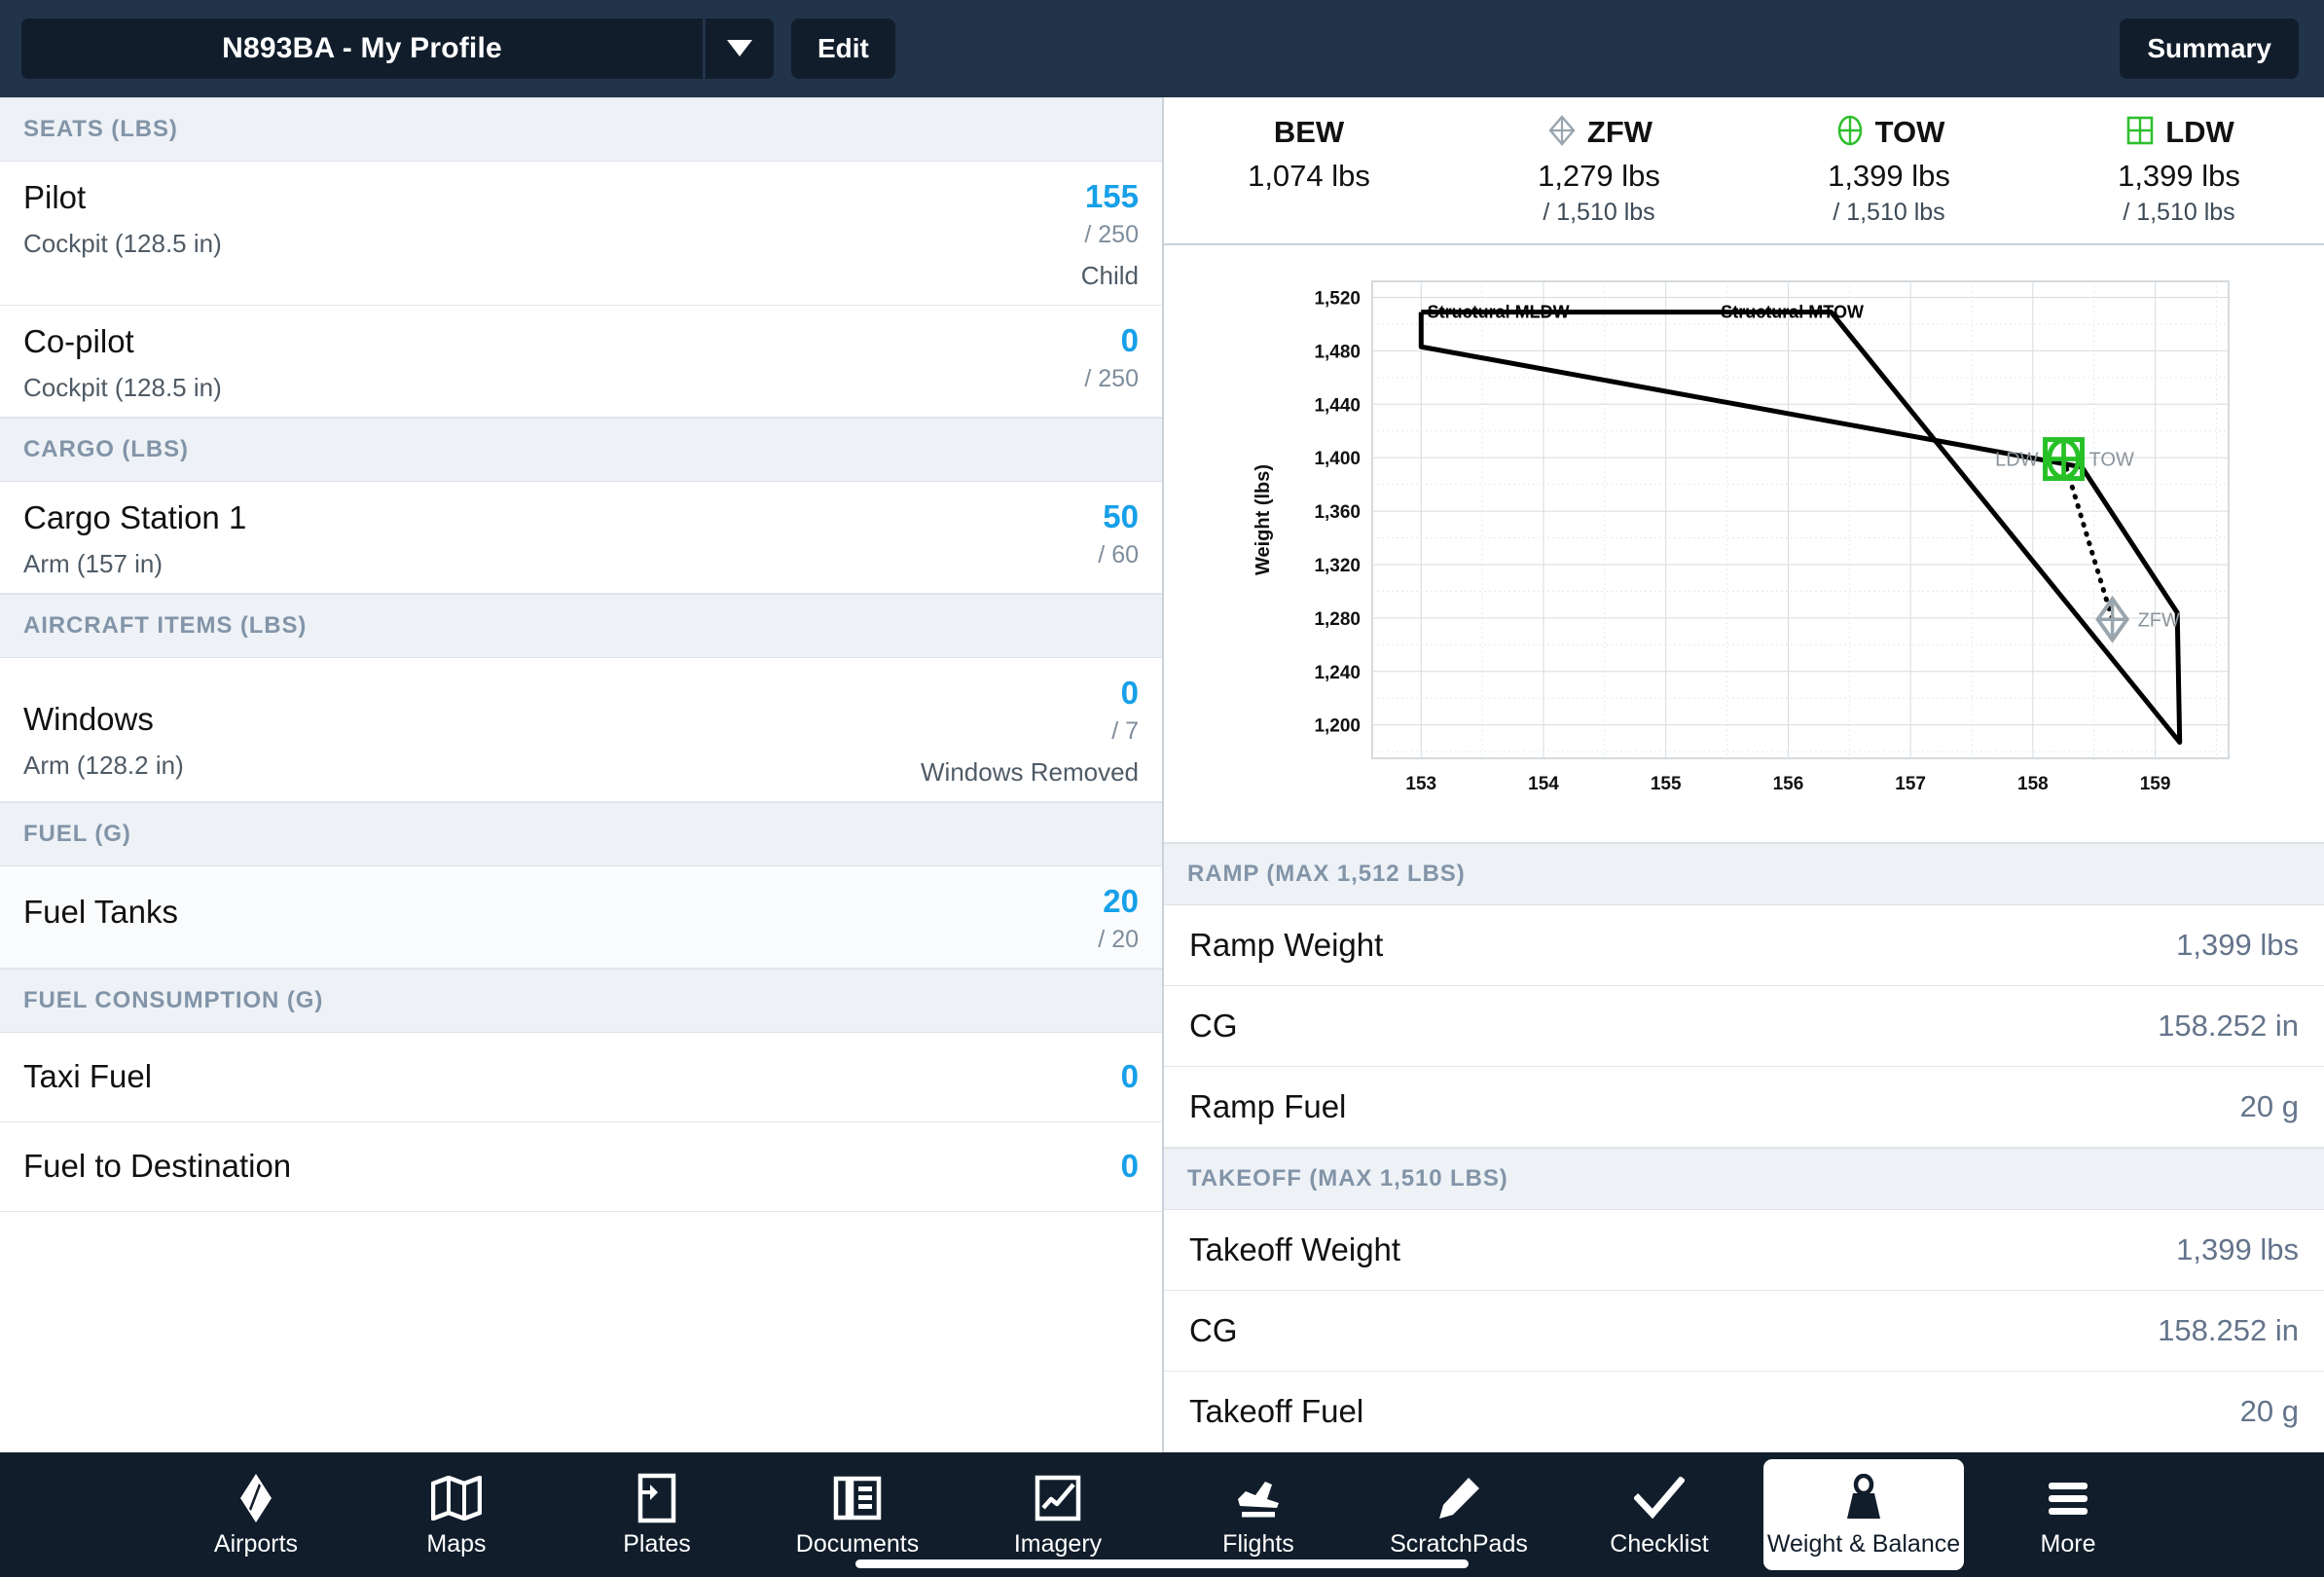 The width and height of the screenshot is (2324, 1577). I want to click on station-row-fuel-to-destination: Fuel to Destination 0, so click(581, 1166).